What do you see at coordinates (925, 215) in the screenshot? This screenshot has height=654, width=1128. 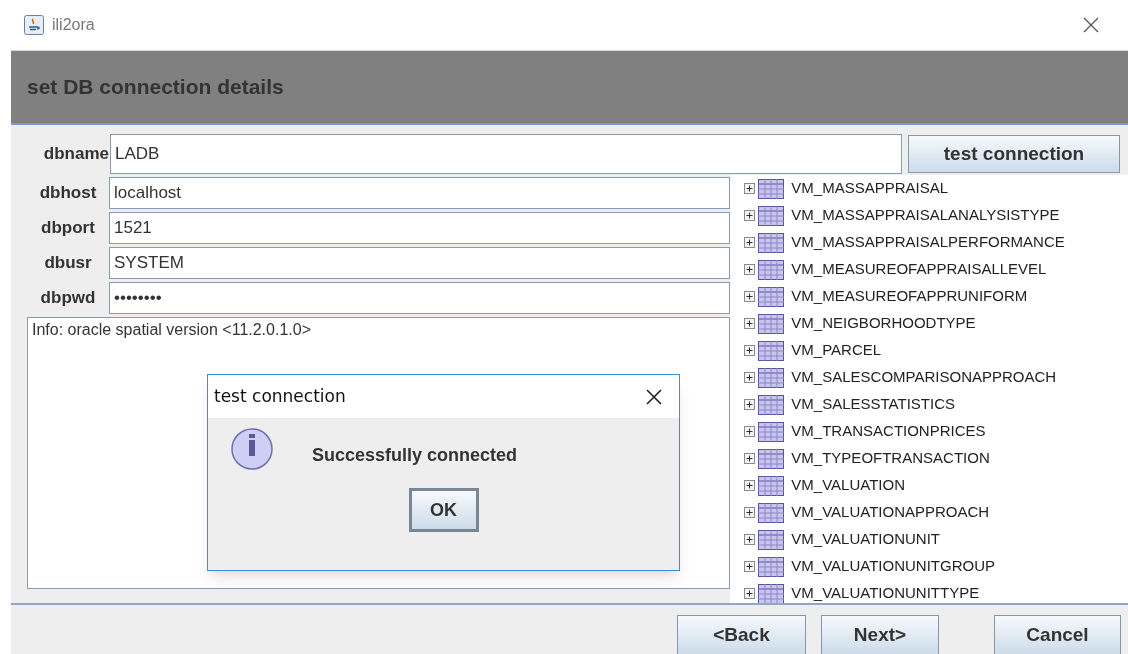 I see `tree-item: VM_MASSAPPRAISALANALYSISTYPE` at bounding box center [925, 215].